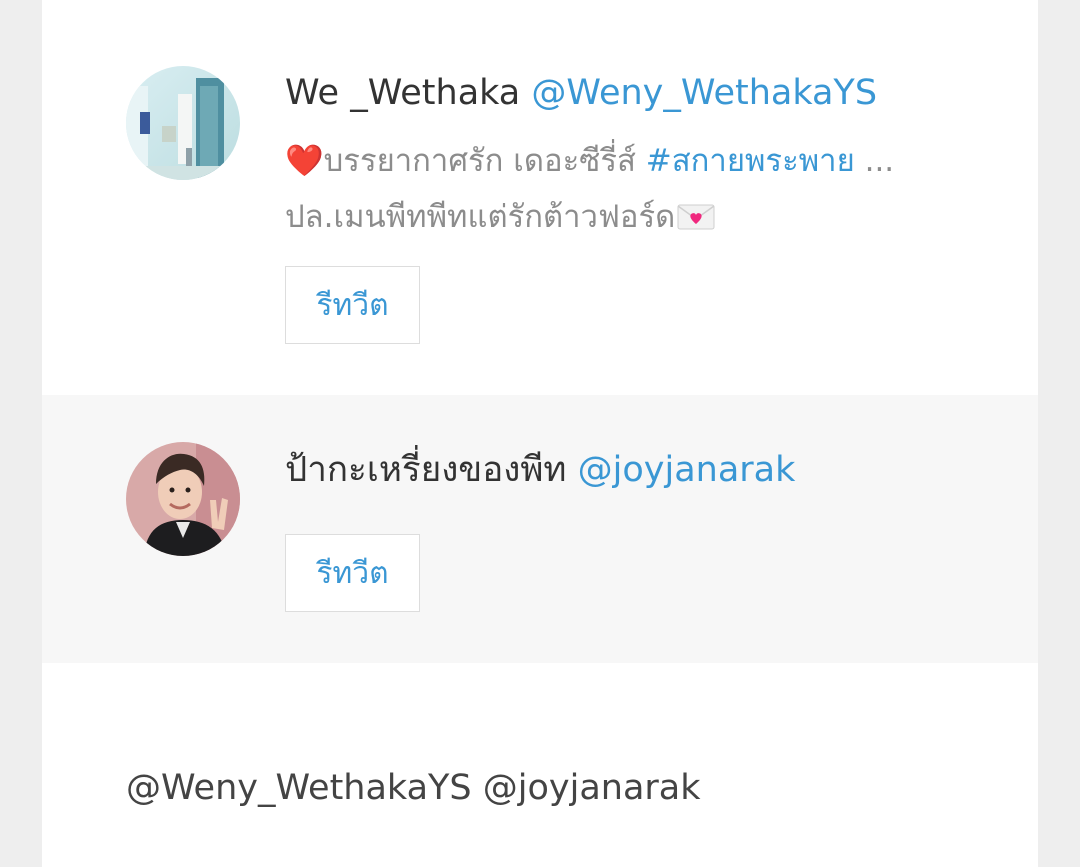 The height and width of the screenshot is (867, 1080). Describe the element at coordinates (403, 93) in the screenshot. I see `display-name: We _Wethaka` at that location.